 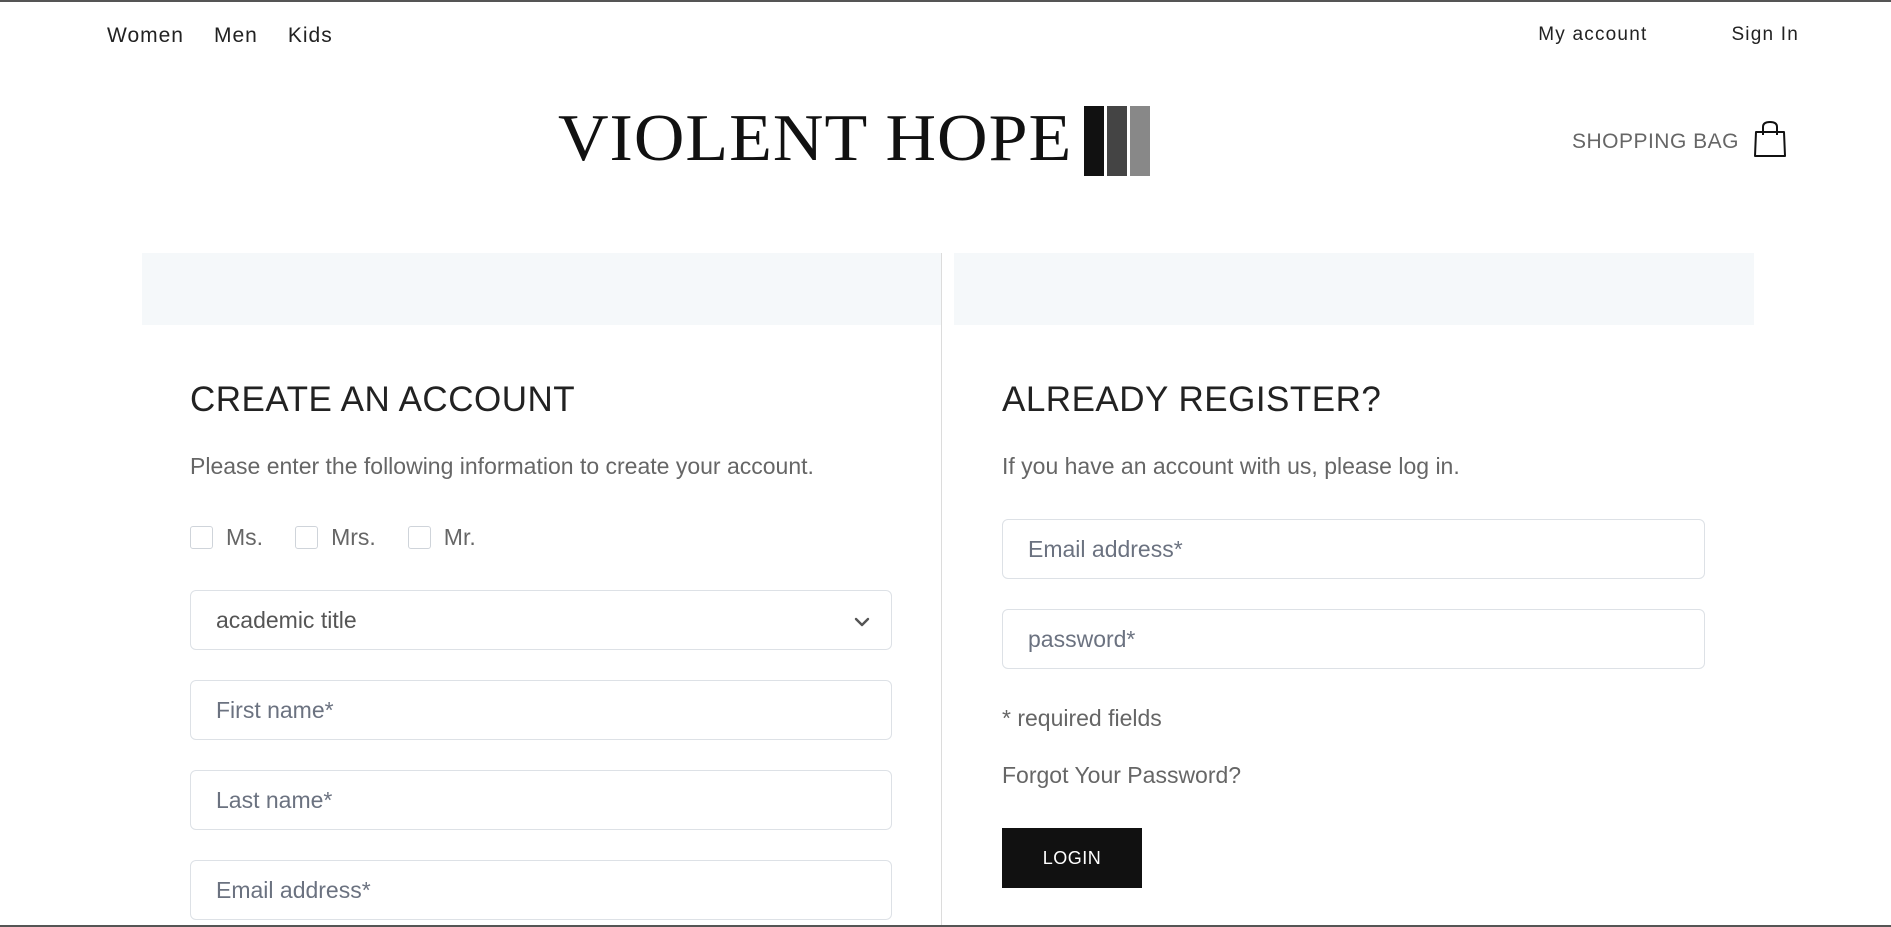 I want to click on last-name-field, so click(x=541, y=800).